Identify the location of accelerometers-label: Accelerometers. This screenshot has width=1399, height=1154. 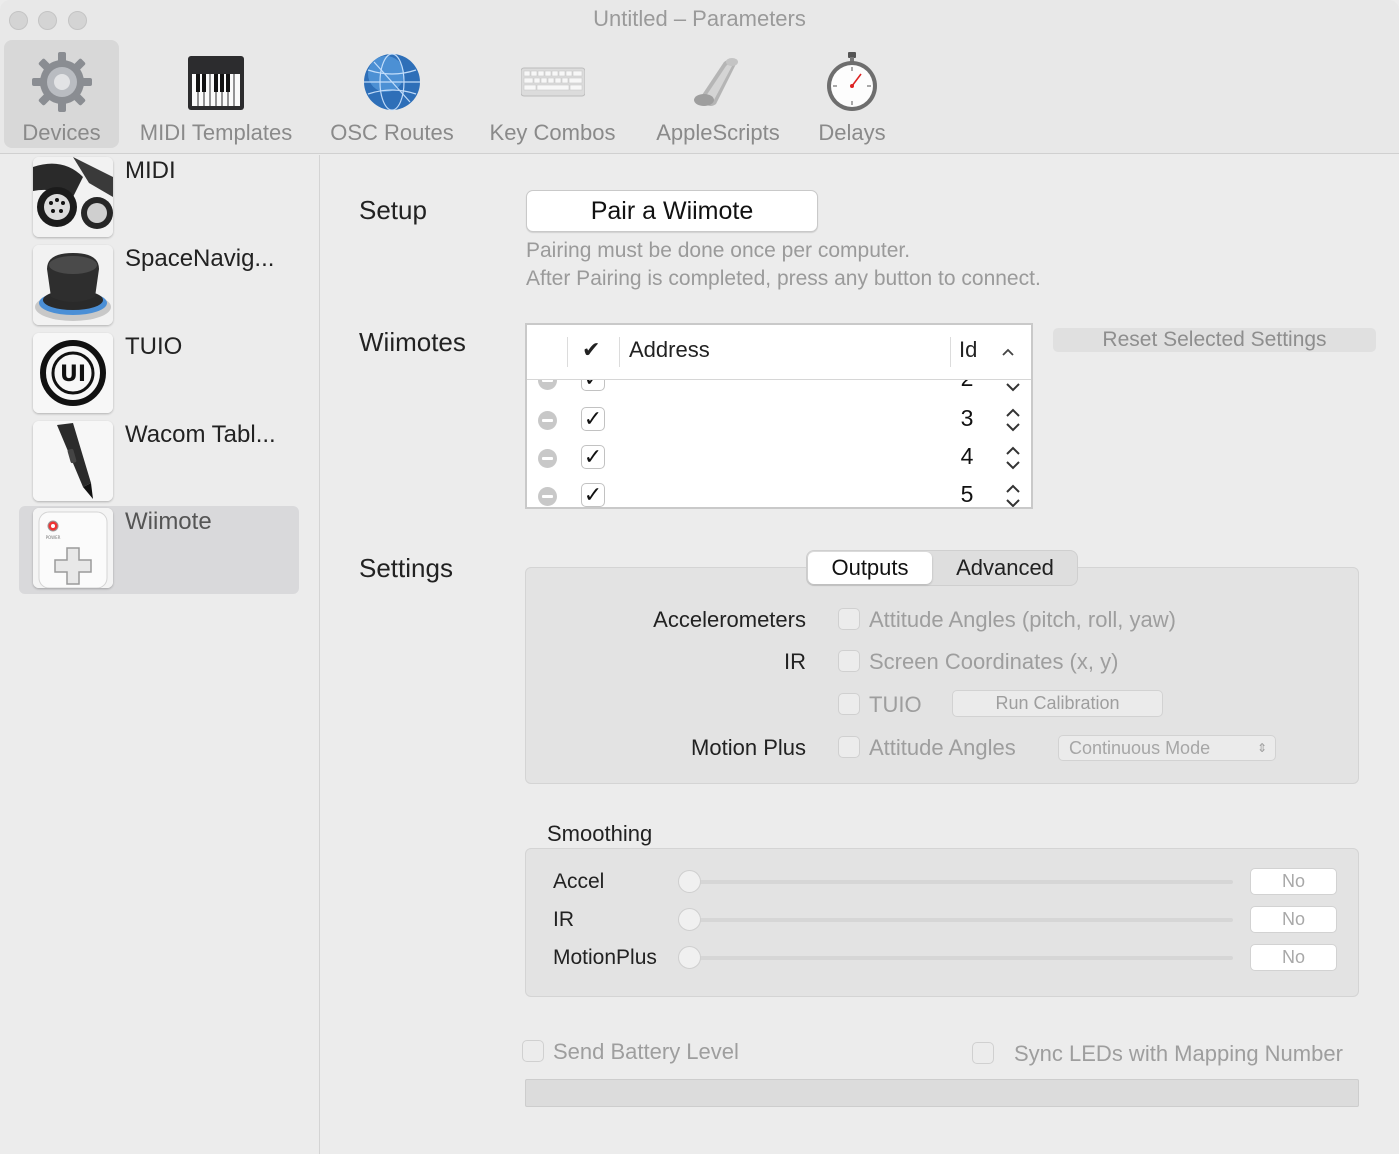
(729, 619).